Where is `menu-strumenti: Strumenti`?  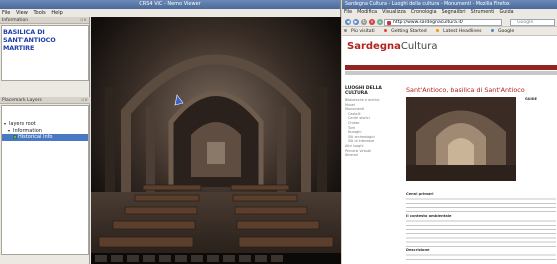
menu-strumenti: Strumenti is located at coordinates (483, 12).